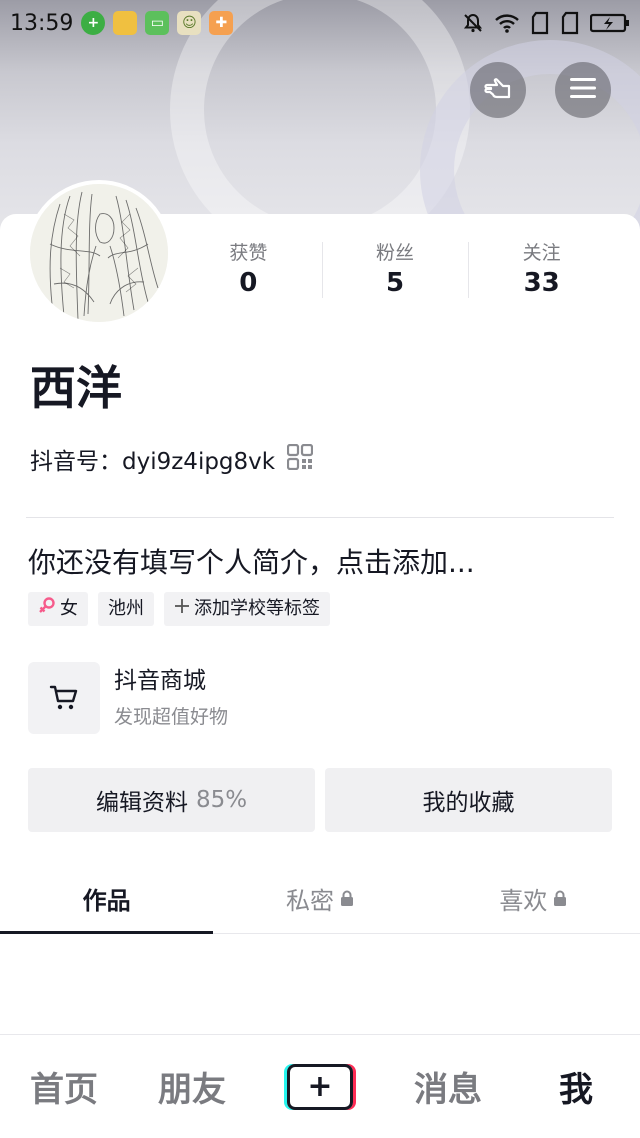 The width and height of the screenshot is (640, 1138). I want to click on sim1-icon, so click(540, 23).